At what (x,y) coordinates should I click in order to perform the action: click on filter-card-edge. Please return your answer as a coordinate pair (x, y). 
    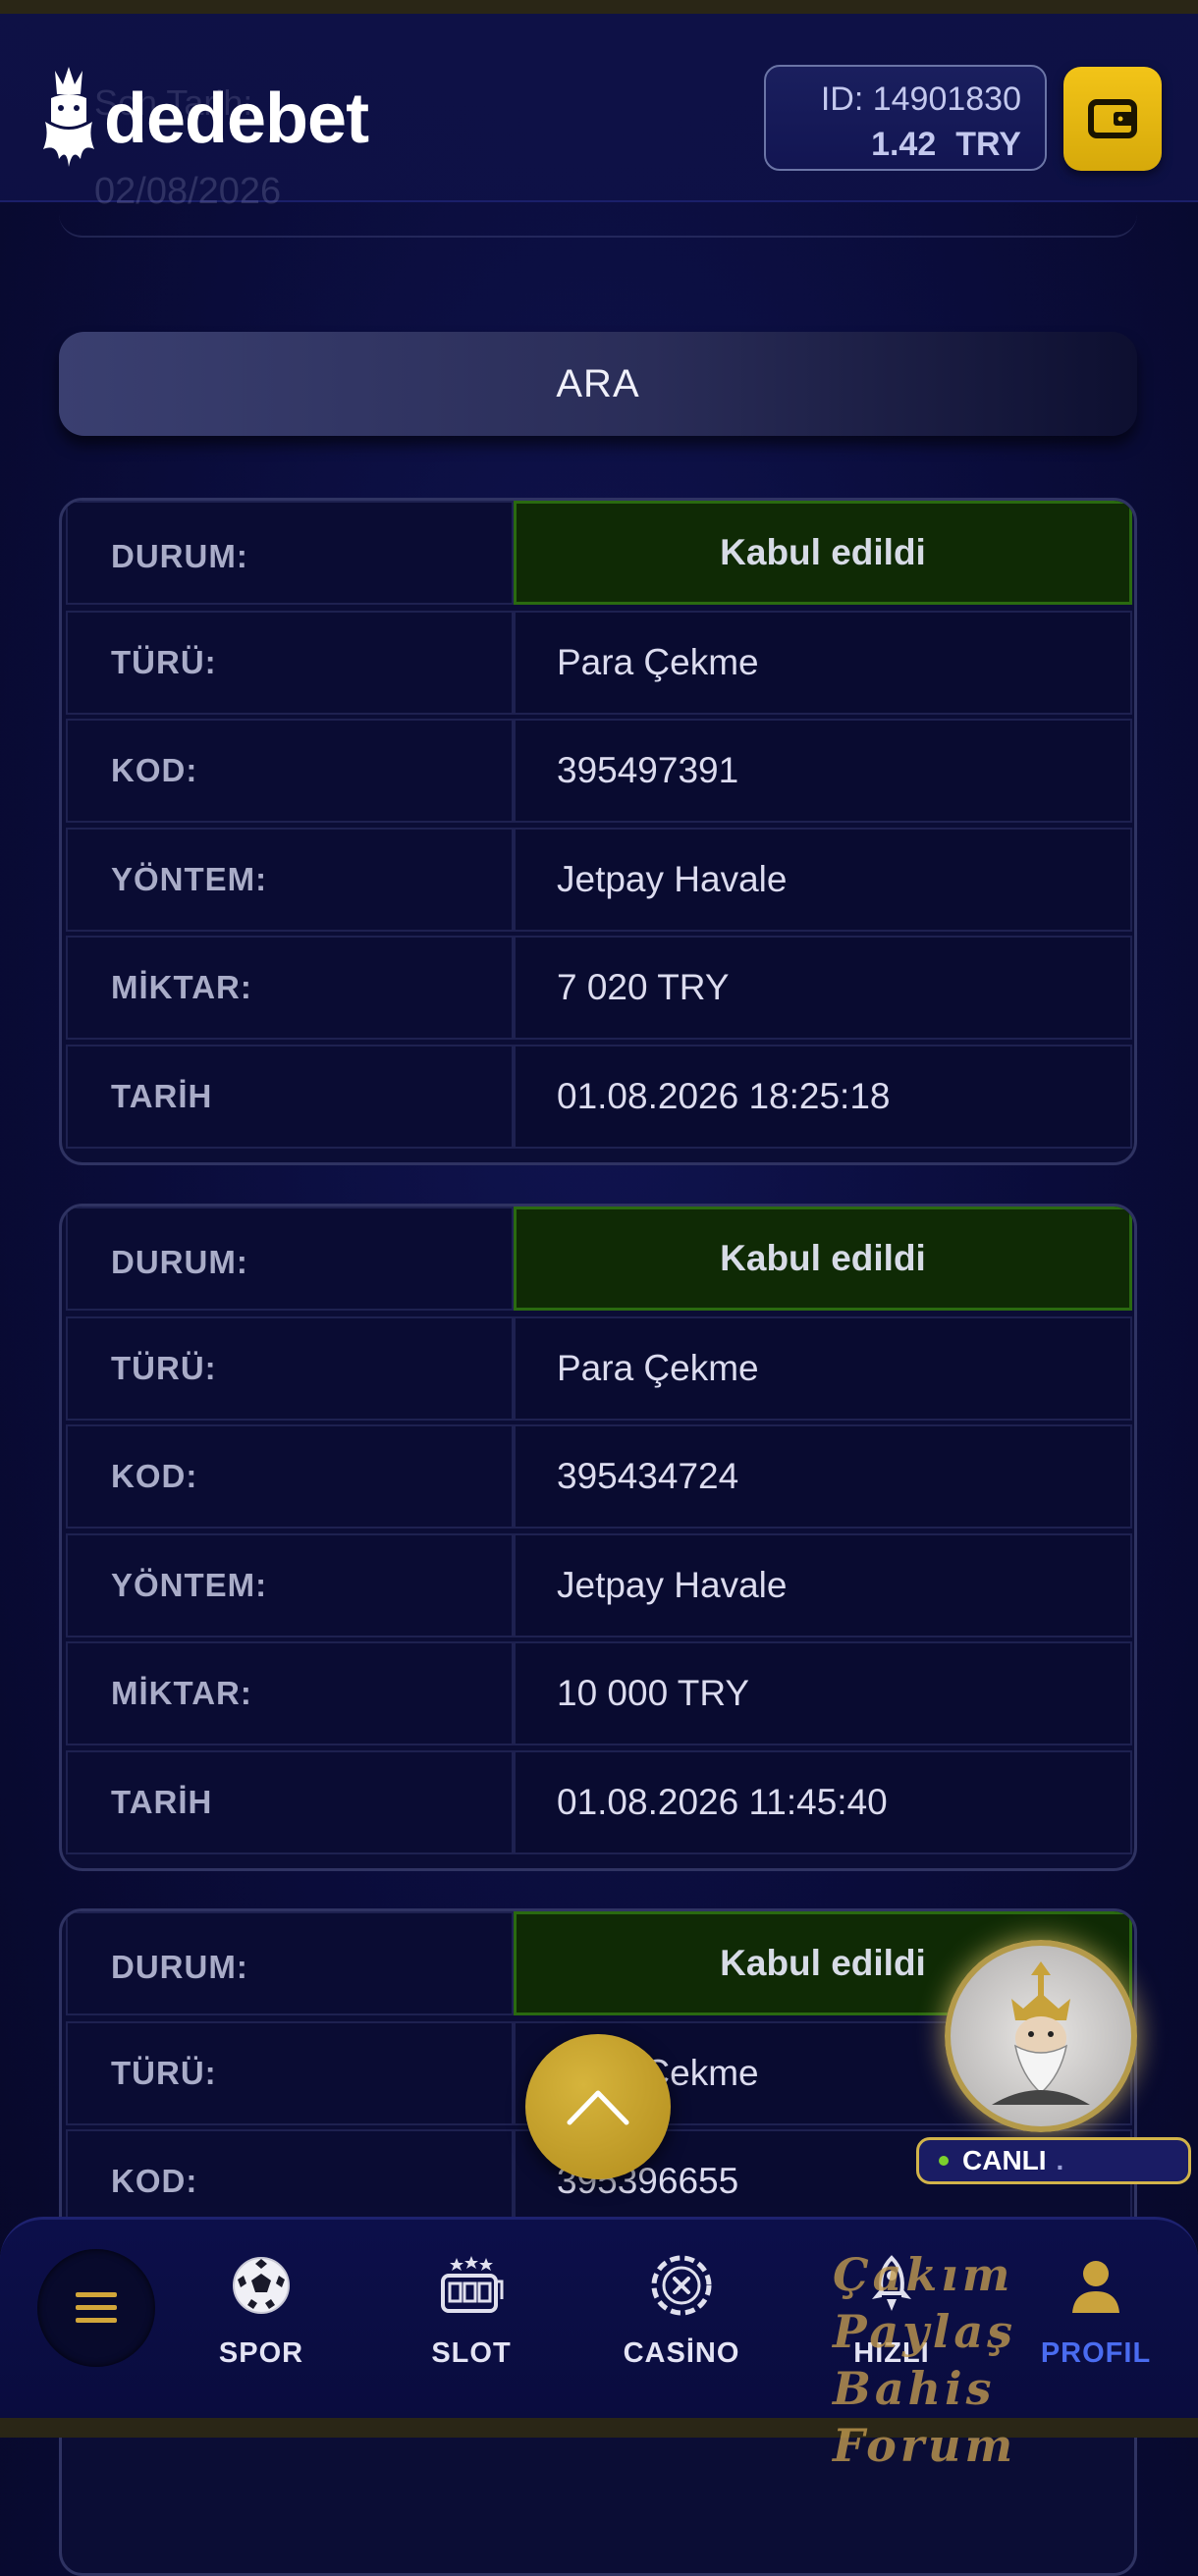
    Looking at the image, I should click on (598, 217).